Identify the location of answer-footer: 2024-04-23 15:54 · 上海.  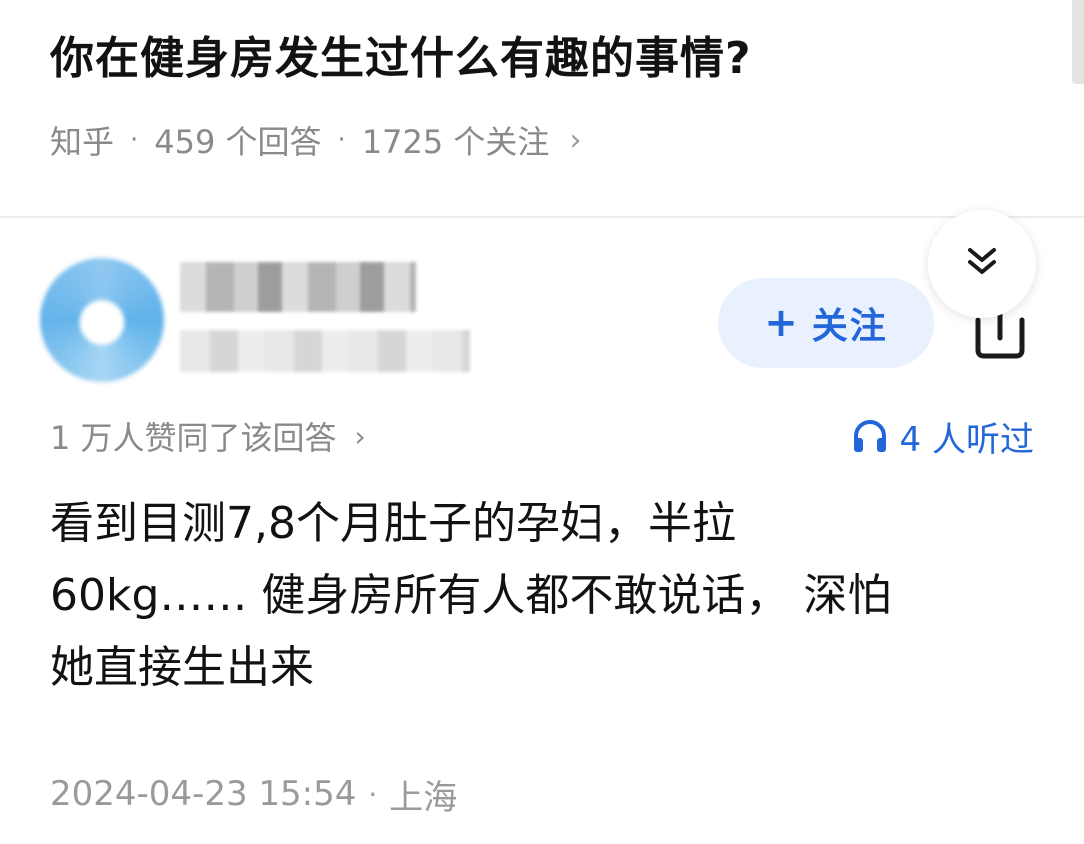
(253, 794).